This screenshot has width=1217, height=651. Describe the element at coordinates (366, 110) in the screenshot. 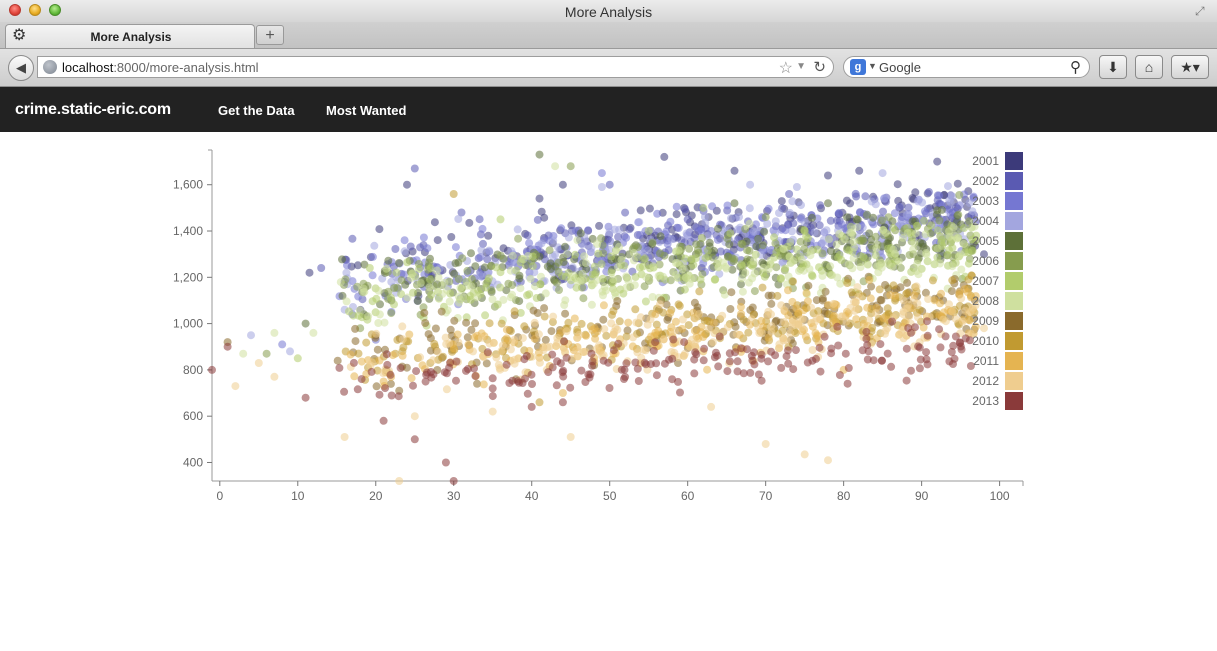

I see `nav-most-wanted: Most Wanted` at that location.